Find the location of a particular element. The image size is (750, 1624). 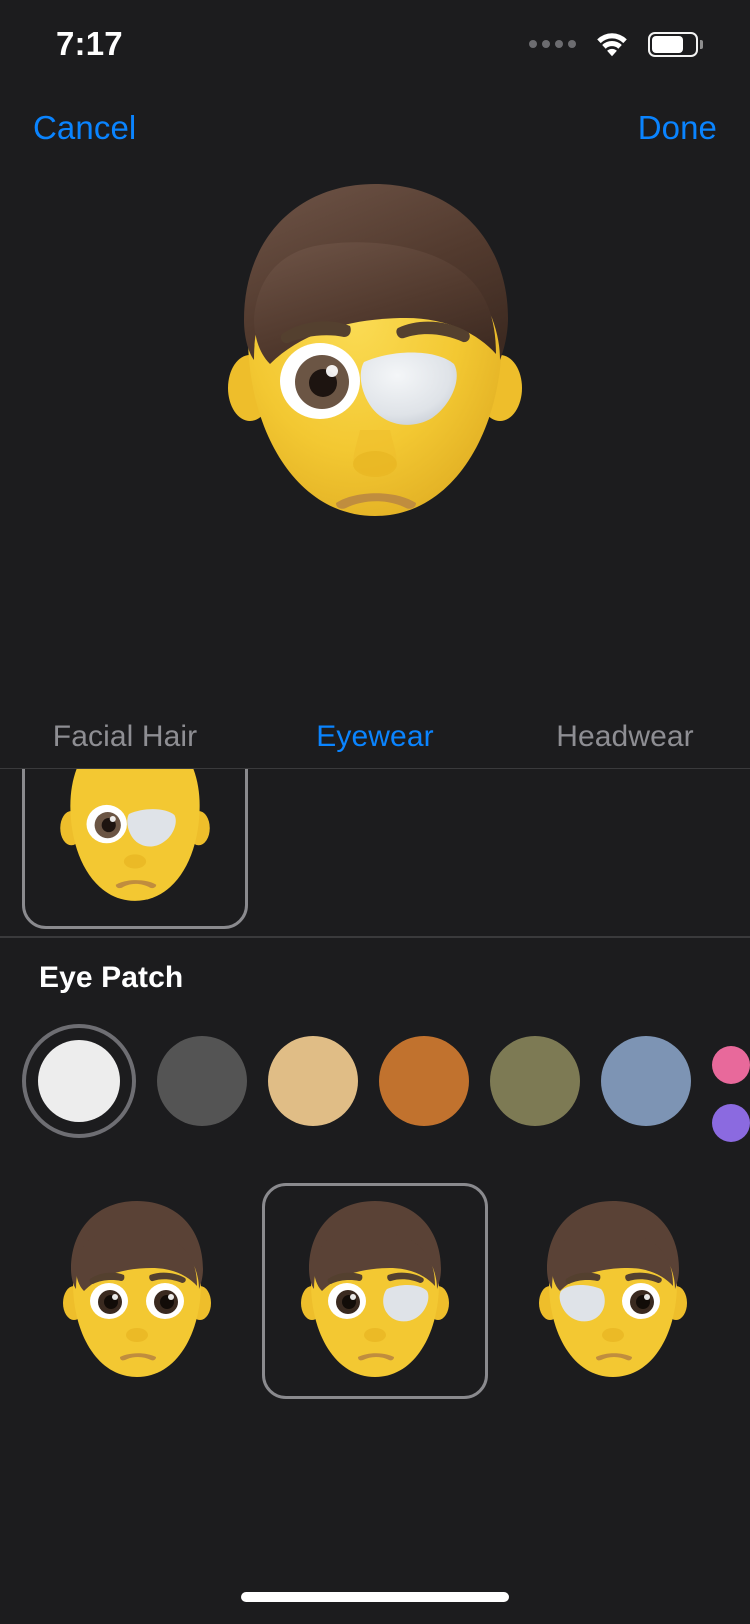

variant-patch-left-eye is located at coordinates (613, 1291).